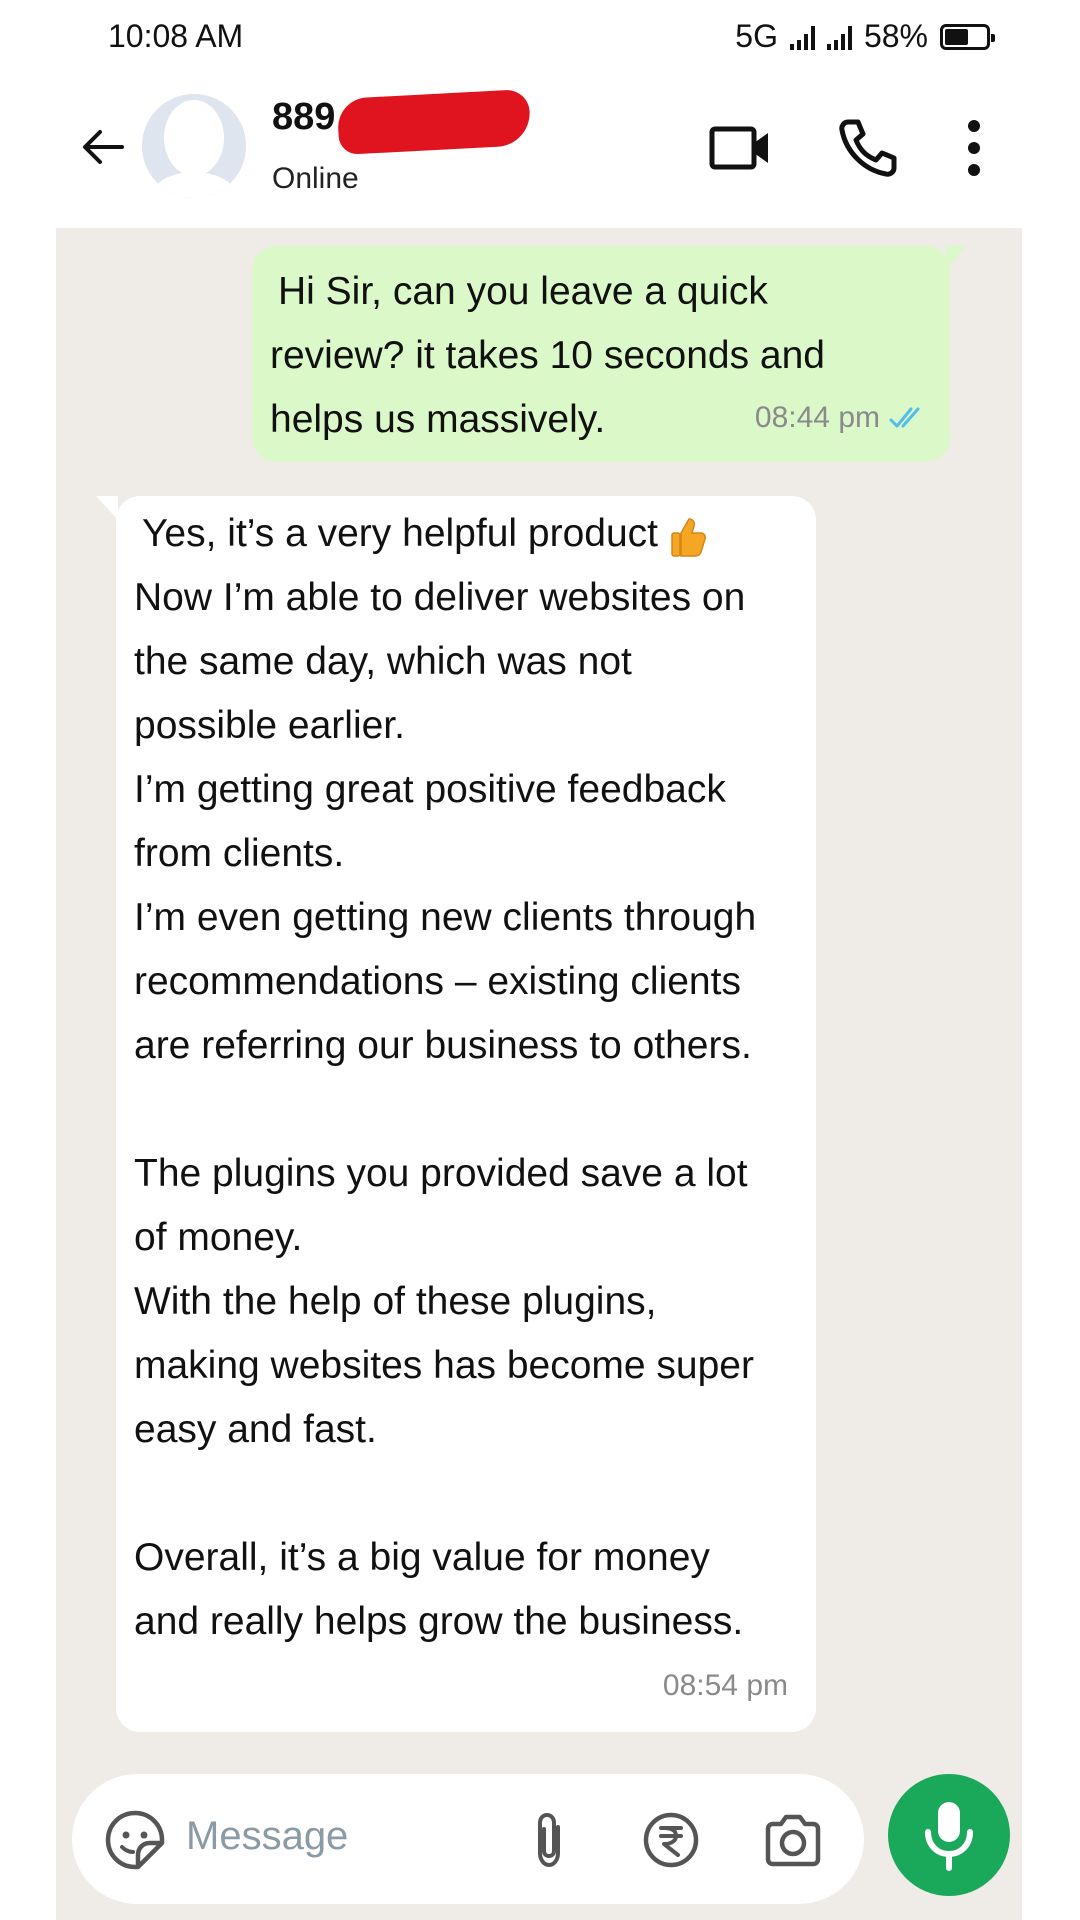 The height and width of the screenshot is (1920, 1080). What do you see at coordinates (740, 148) in the screenshot?
I see `video-call-icon` at bounding box center [740, 148].